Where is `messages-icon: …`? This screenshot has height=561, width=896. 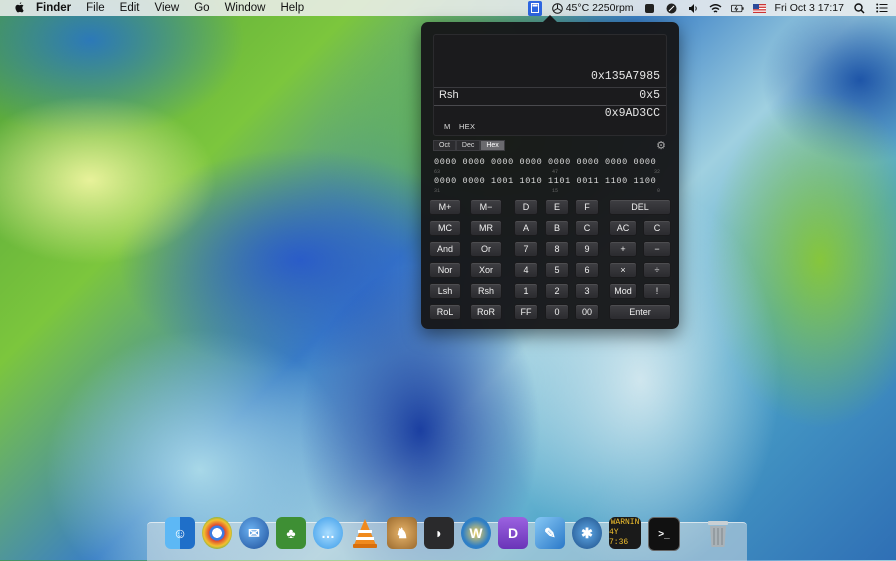 messages-icon: … is located at coordinates (328, 533).